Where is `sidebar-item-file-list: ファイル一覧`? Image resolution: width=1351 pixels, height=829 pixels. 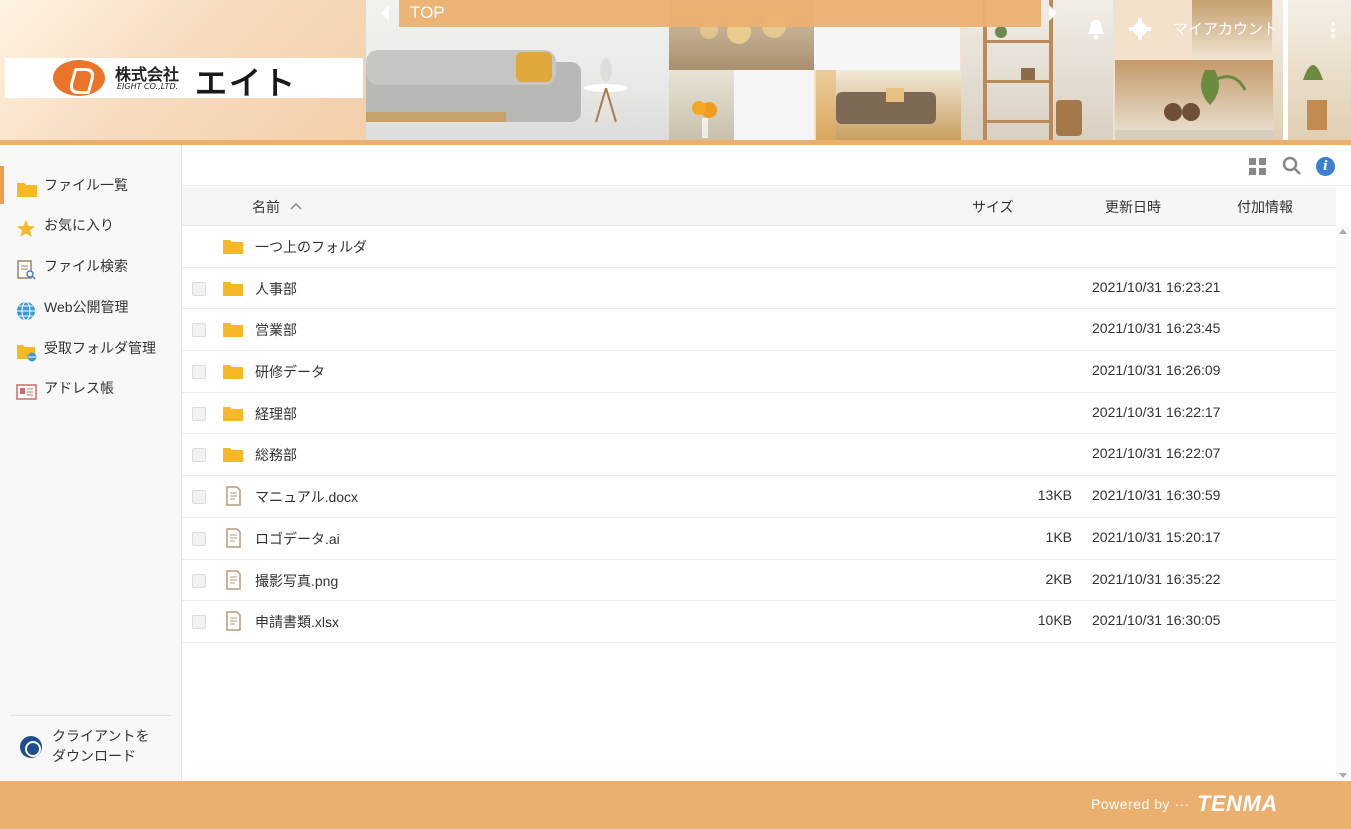
sidebar-item-file-list: ファイル一覧 is located at coordinates (90, 185).